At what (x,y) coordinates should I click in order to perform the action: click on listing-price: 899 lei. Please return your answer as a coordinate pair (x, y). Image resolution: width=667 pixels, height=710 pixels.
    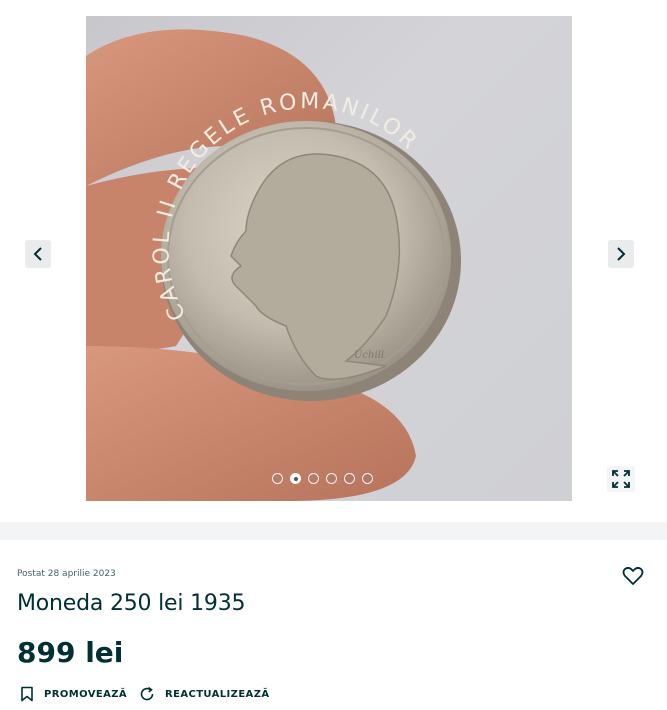
    Looking at the image, I should click on (70, 652).